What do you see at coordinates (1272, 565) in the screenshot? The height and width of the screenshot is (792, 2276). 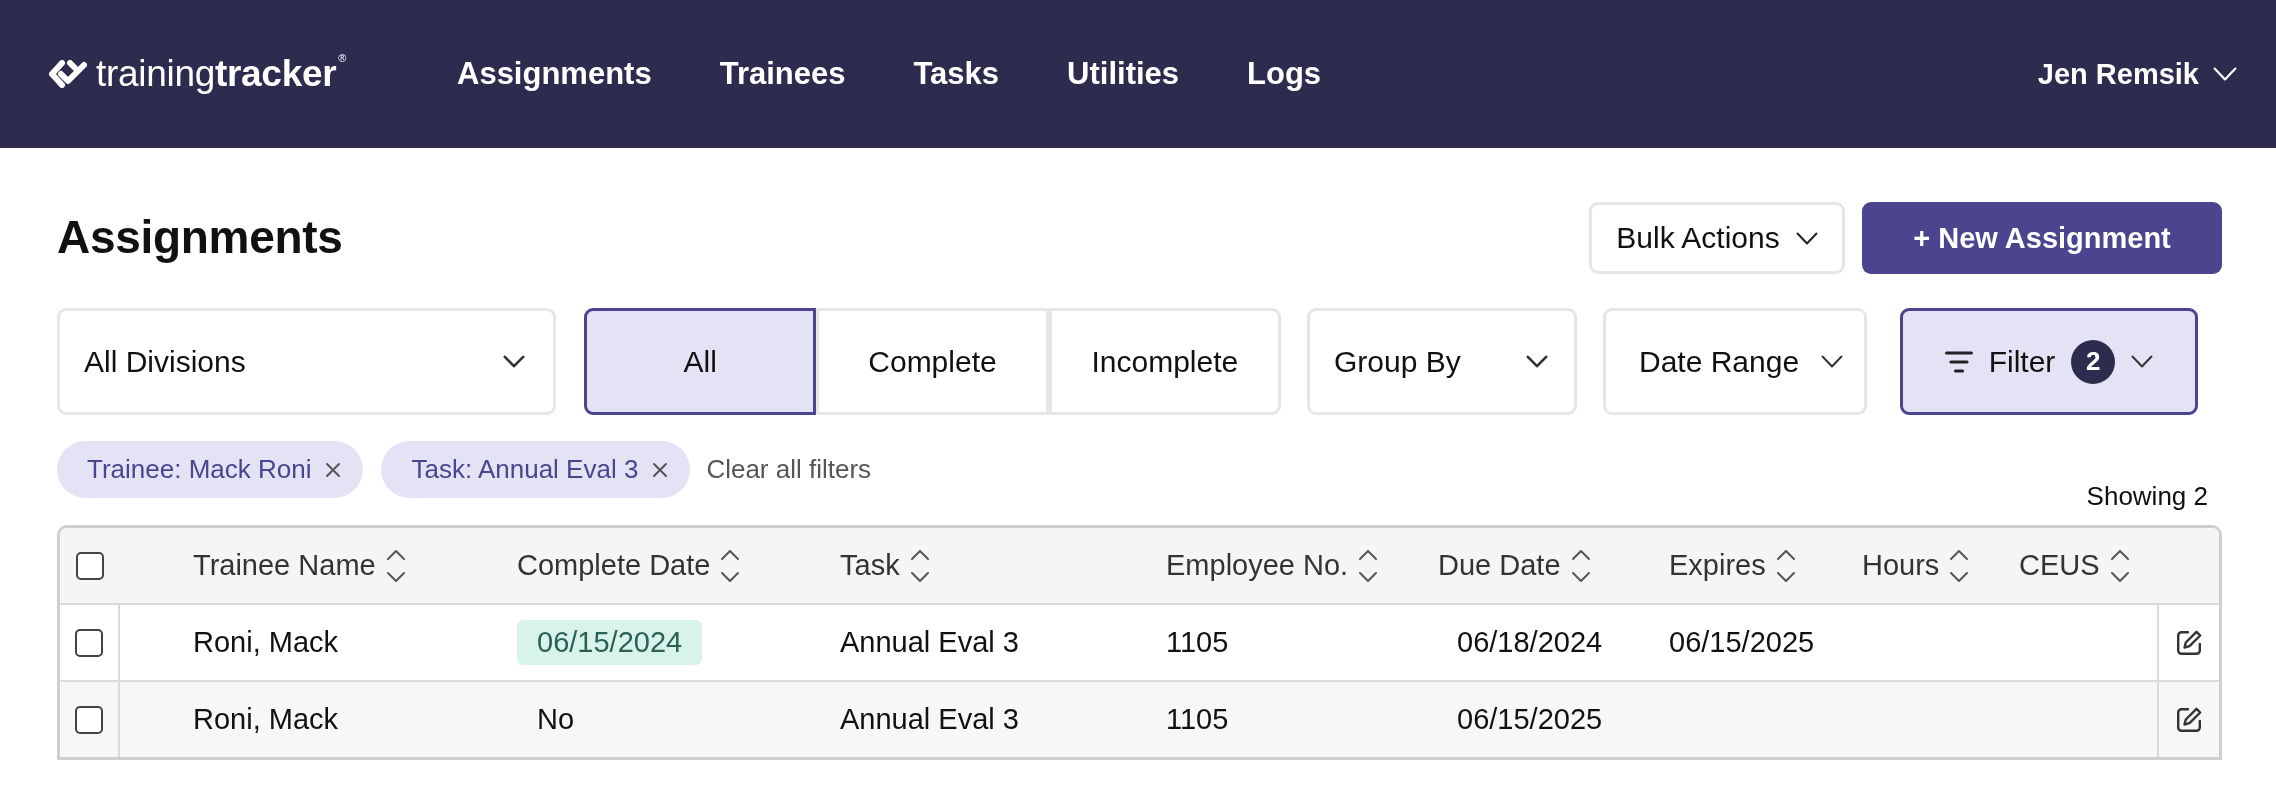 I see `column-header: Employee No.` at bounding box center [1272, 565].